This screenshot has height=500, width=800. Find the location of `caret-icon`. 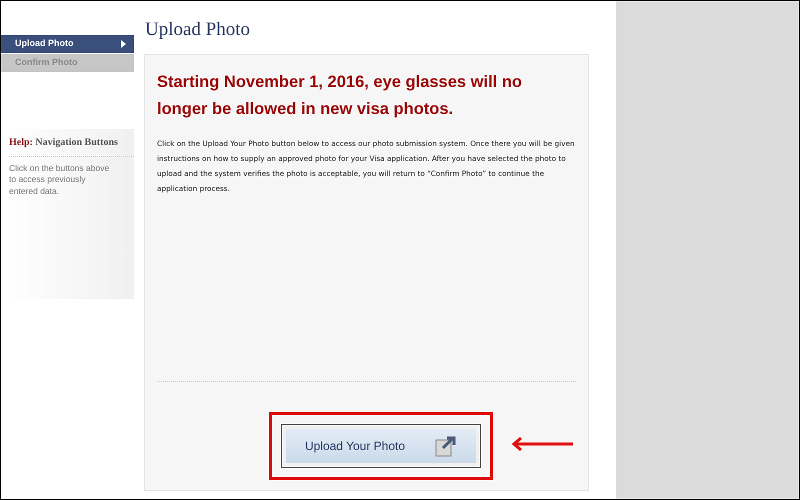

caret-icon is located at coordinates (123, 44).